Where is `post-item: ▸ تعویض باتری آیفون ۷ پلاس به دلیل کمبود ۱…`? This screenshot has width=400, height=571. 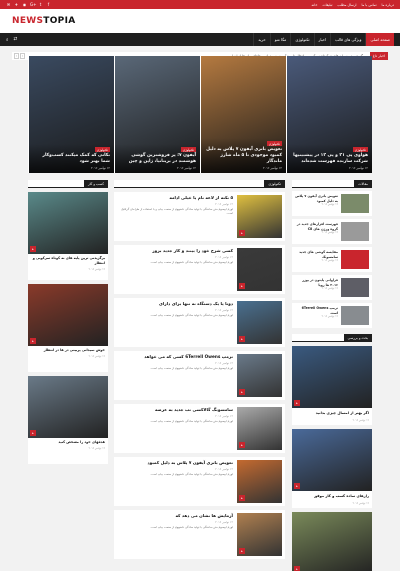
post-item: ▸ تعویض باتری آیفون ۷ پلاس به دلیل کمبود ۱… is located at coordinates (199, 481).